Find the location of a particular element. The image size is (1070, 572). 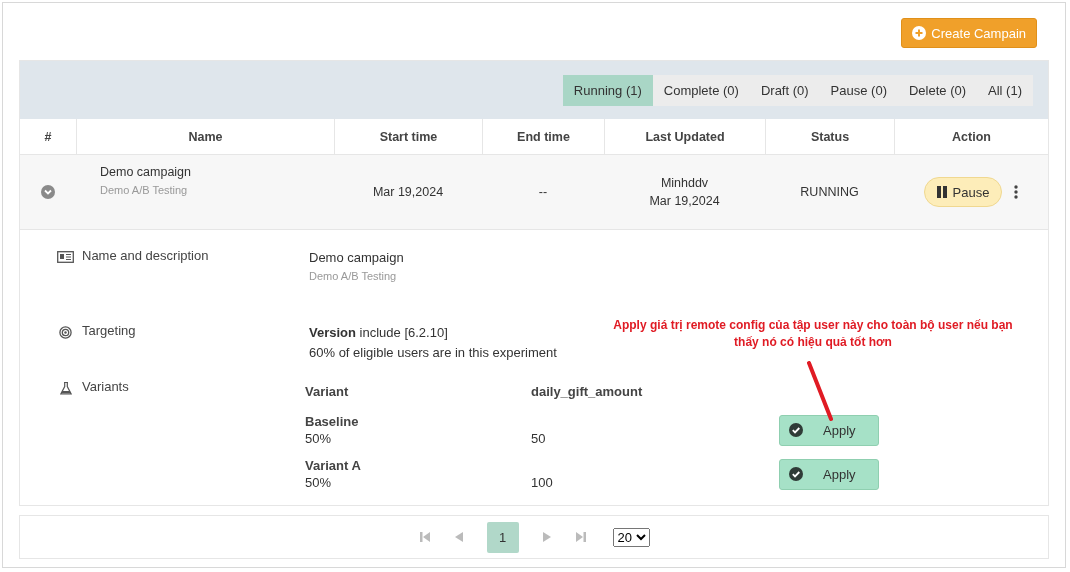

filter-tab: Complete (0) is located at coordinates (701, 90).